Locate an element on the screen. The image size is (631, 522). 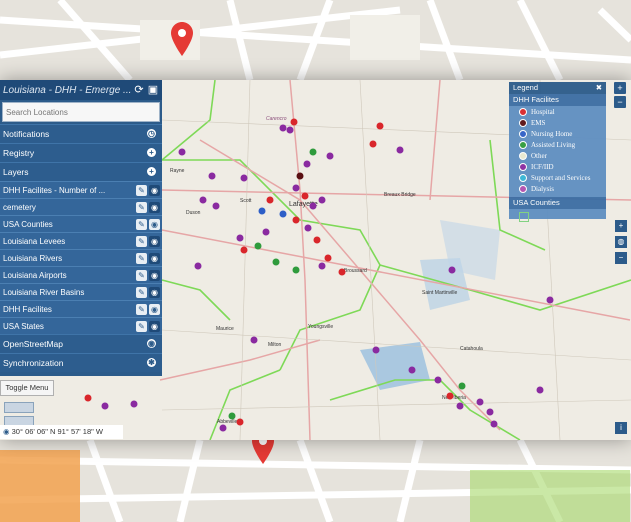
layer-row: USA States ✎ ◉ is located at coordinates (81, 325).